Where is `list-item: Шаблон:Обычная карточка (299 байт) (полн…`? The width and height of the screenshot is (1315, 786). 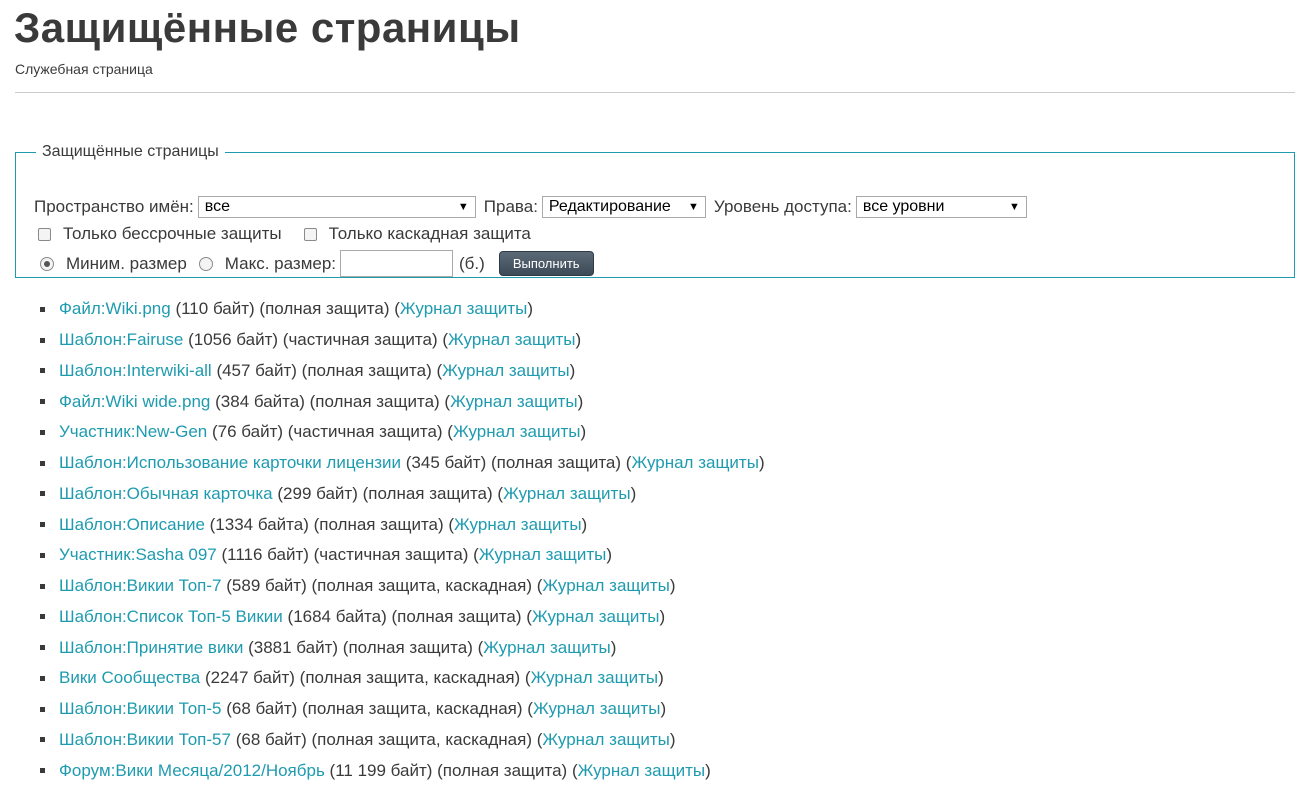 list-item: Шаблон:Обычная карточка (299 байт) (полн… is located at coordinates (402, 494).